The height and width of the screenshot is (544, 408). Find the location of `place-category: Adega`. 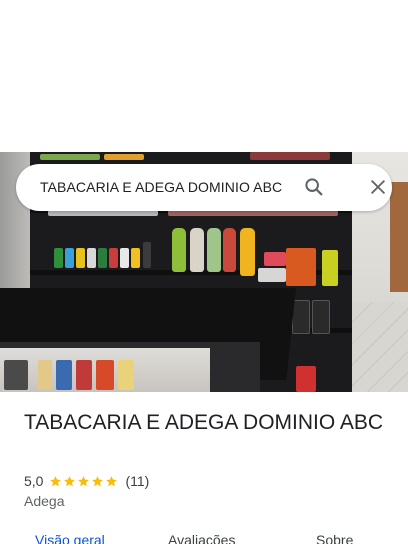

place-category: Adega is located at coordinates (44, 501).